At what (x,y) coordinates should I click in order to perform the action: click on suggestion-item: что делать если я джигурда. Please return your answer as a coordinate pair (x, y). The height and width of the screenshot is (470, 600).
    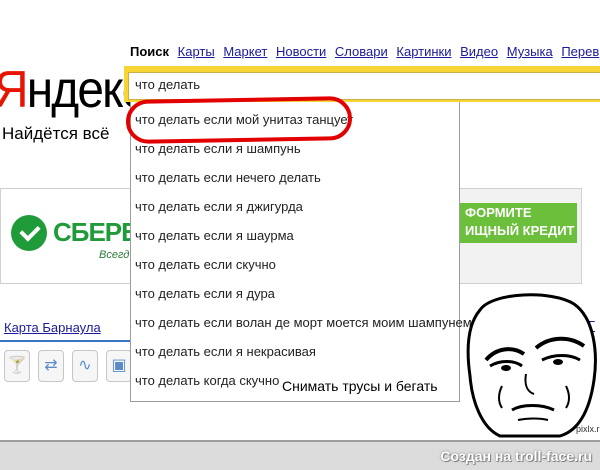
    Looking at the image, I should click on (298, 207).